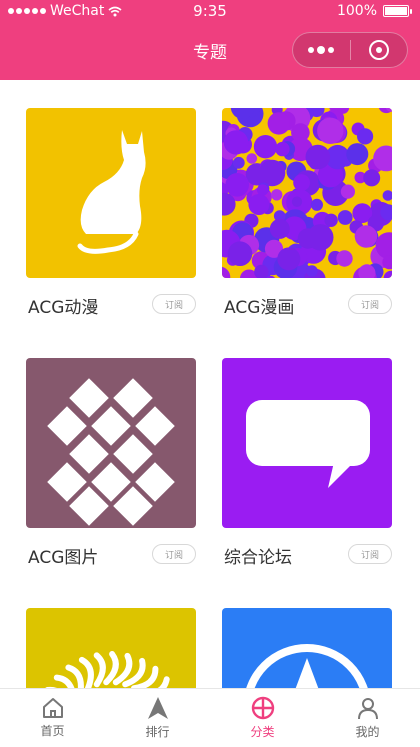  What do you see at coordinates (210, 11) in the screenshot?
I see `status-bar: WeChat 9:35 100%` at bounding box center [210, 11].